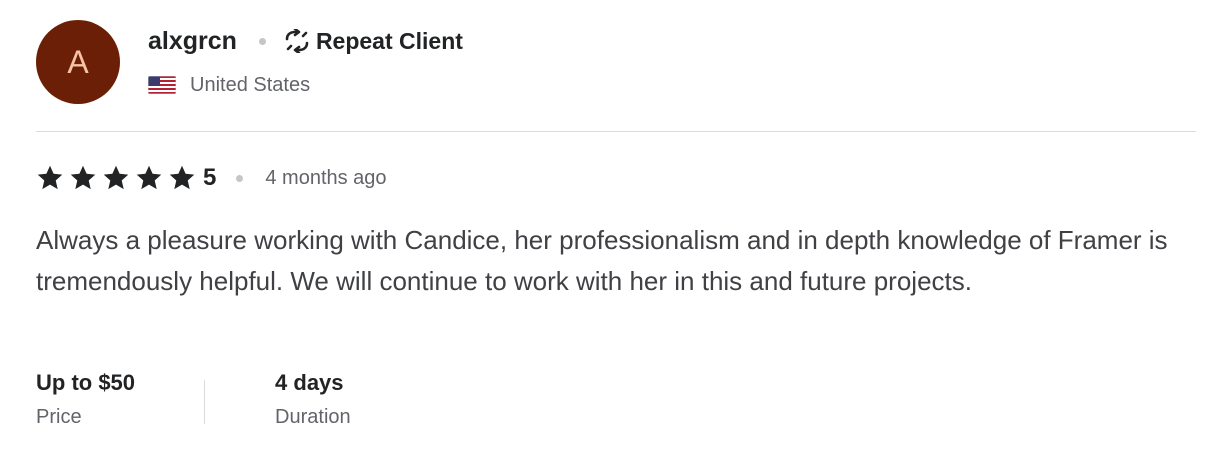 The width and height of the screenshot is (1222, 449). I want to click on duration-value: 4 days, so click(309, 382).